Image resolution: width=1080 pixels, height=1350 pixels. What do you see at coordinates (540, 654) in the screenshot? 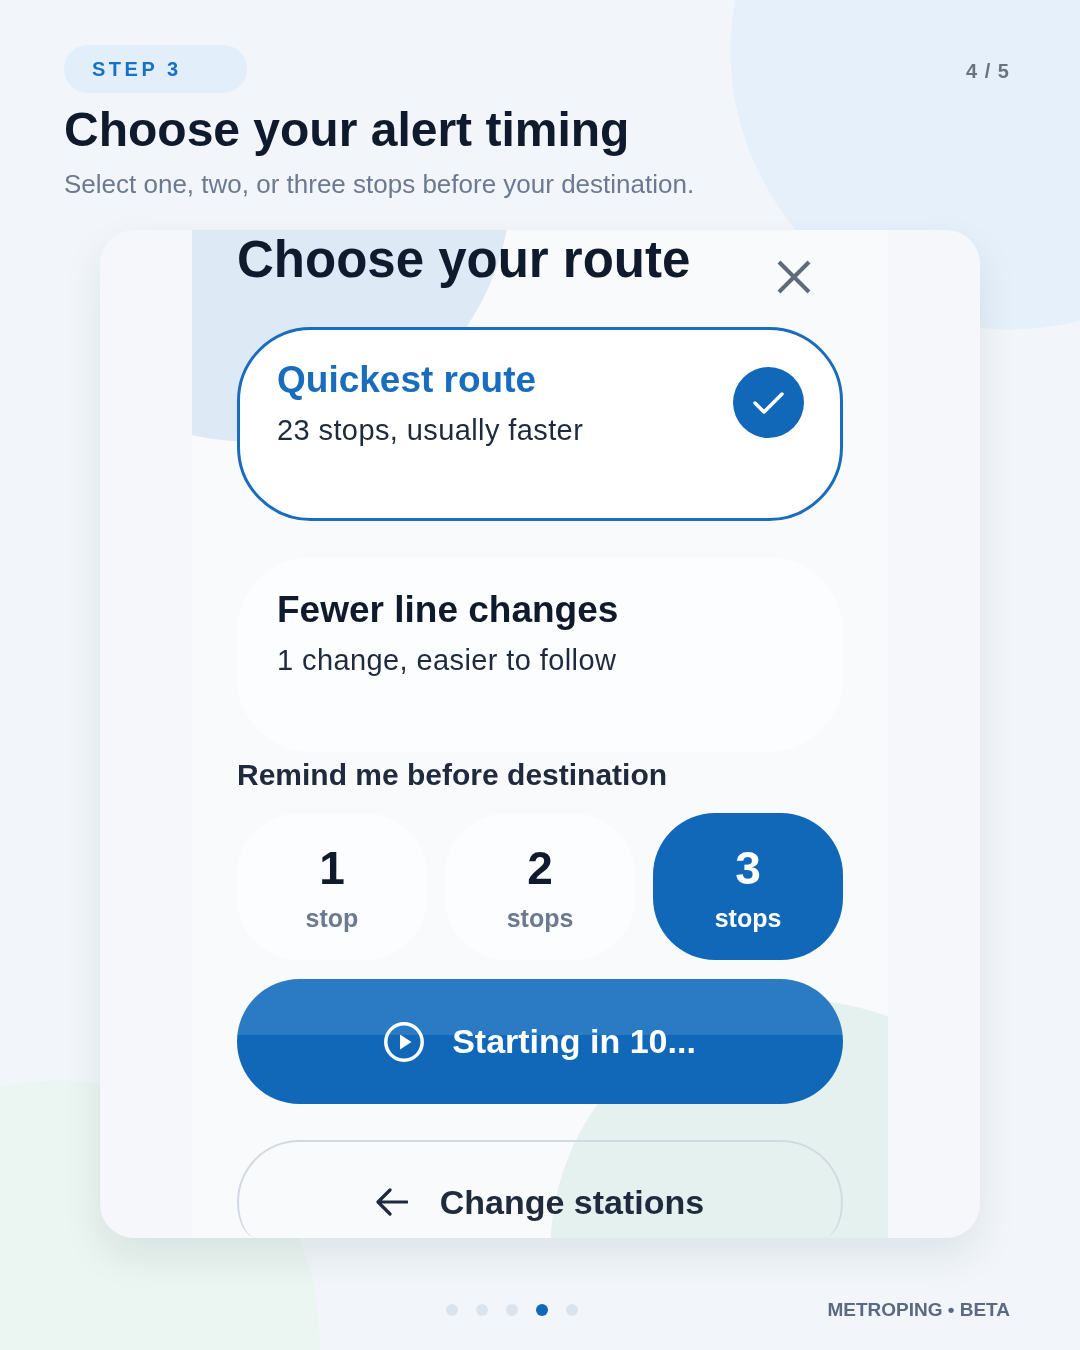
I see `route-option: Fewer line changes 1 change, easier to follow` at bounding box center [540, 654].